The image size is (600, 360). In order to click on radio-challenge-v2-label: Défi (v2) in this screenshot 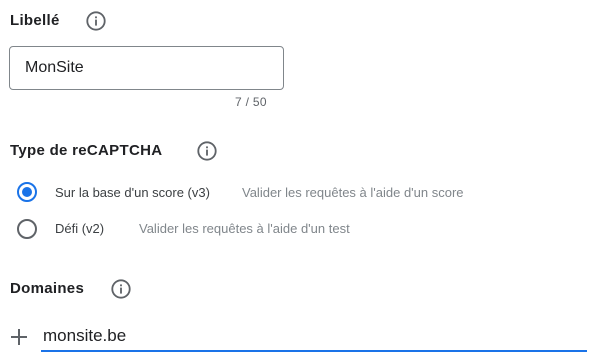, I will do `click(79, 228)`.